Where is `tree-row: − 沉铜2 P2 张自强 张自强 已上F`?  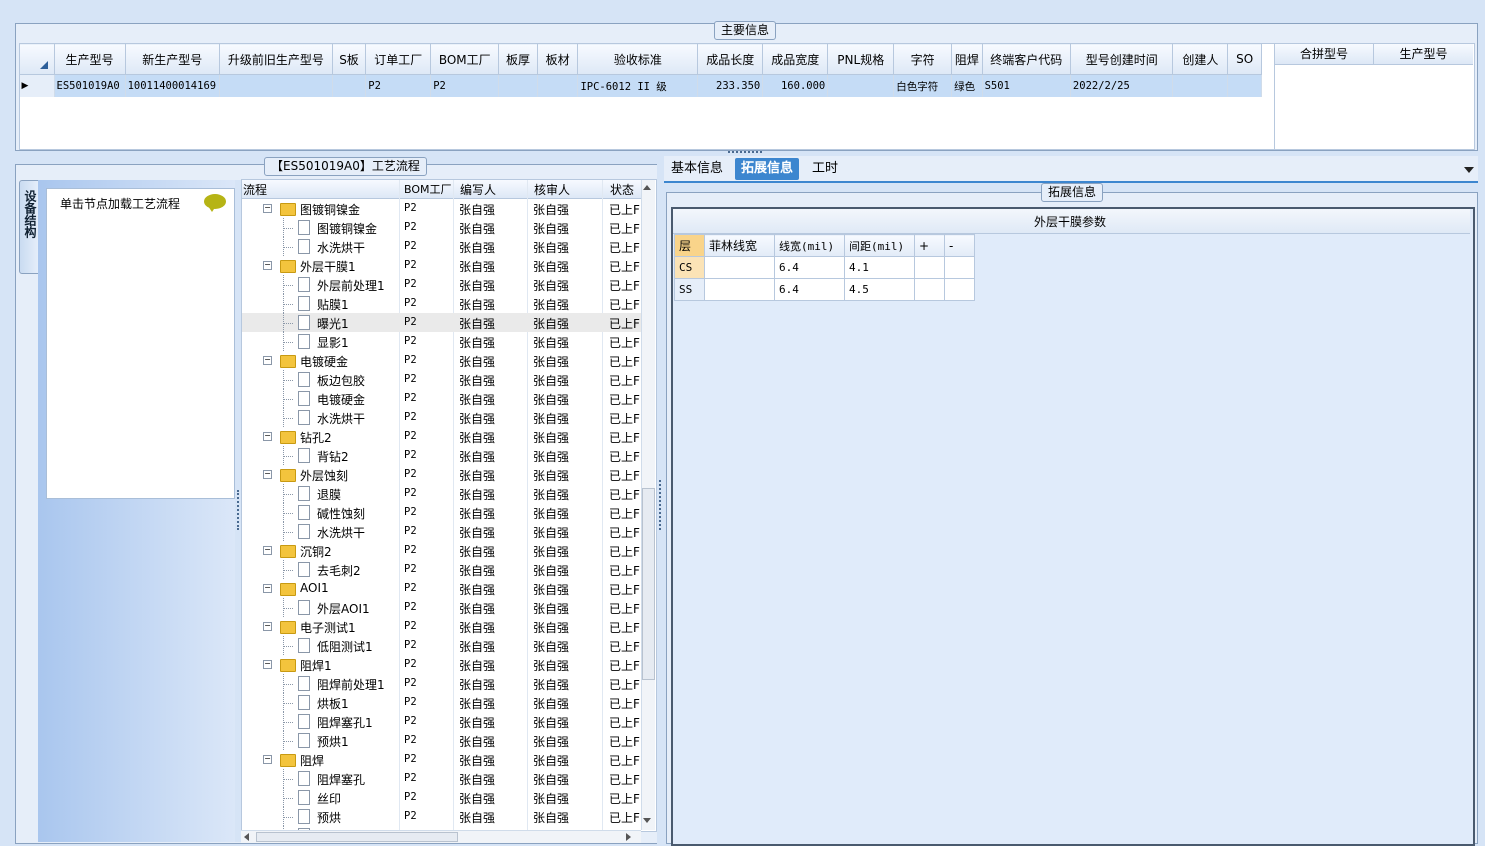 tree-row: − 沉铜2 P2 张自强 张自强 已上F is located at coordinates (448, 550).